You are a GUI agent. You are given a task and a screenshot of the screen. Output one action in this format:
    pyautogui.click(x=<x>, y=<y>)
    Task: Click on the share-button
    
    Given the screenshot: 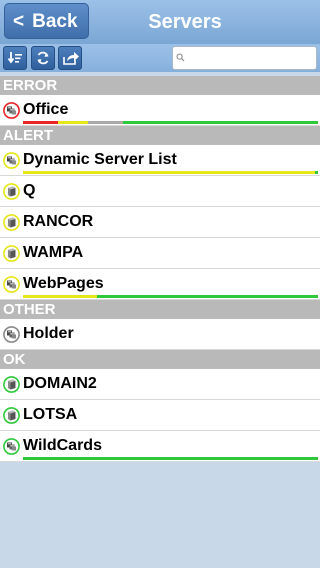 What is the action you would take?
    pyautogui.click(x=70, y=58)
    